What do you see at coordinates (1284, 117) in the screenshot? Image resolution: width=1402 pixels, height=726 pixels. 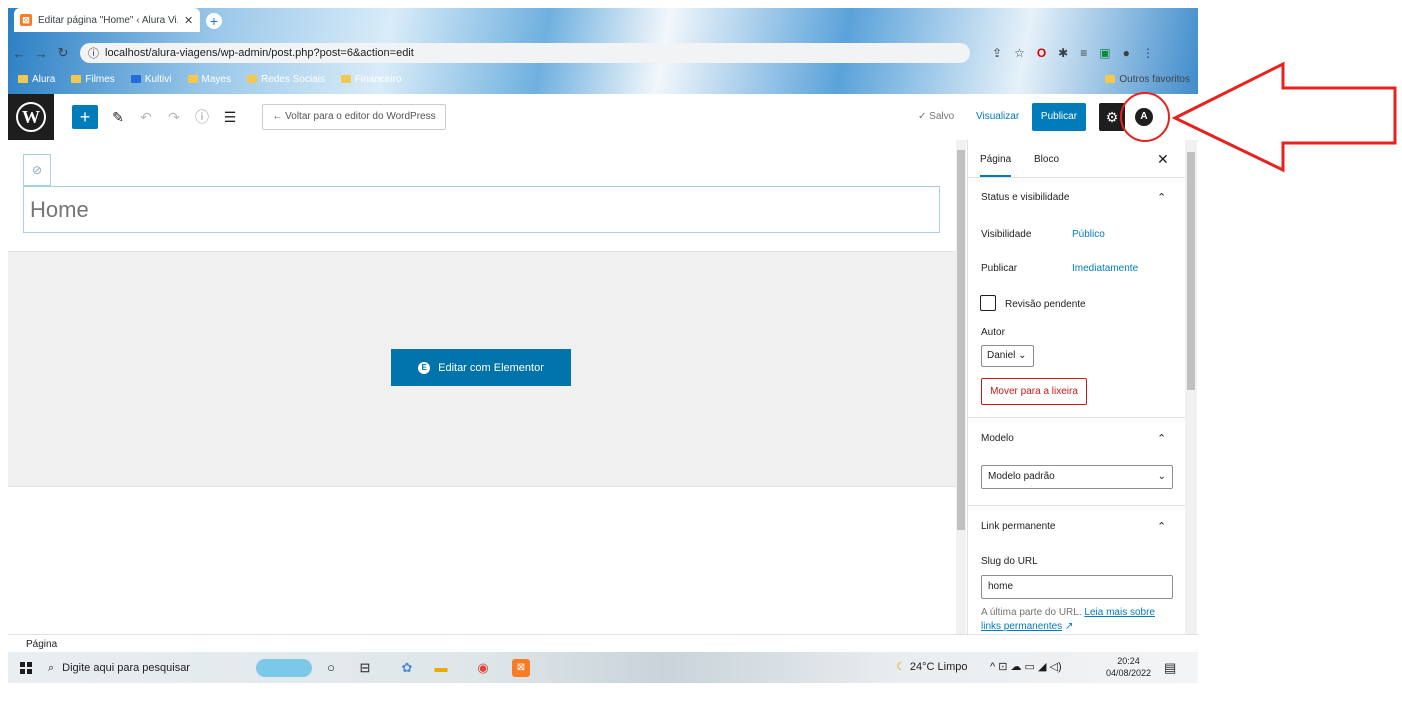 I see `annotation-arrow` at bounding box center [1284, 117].